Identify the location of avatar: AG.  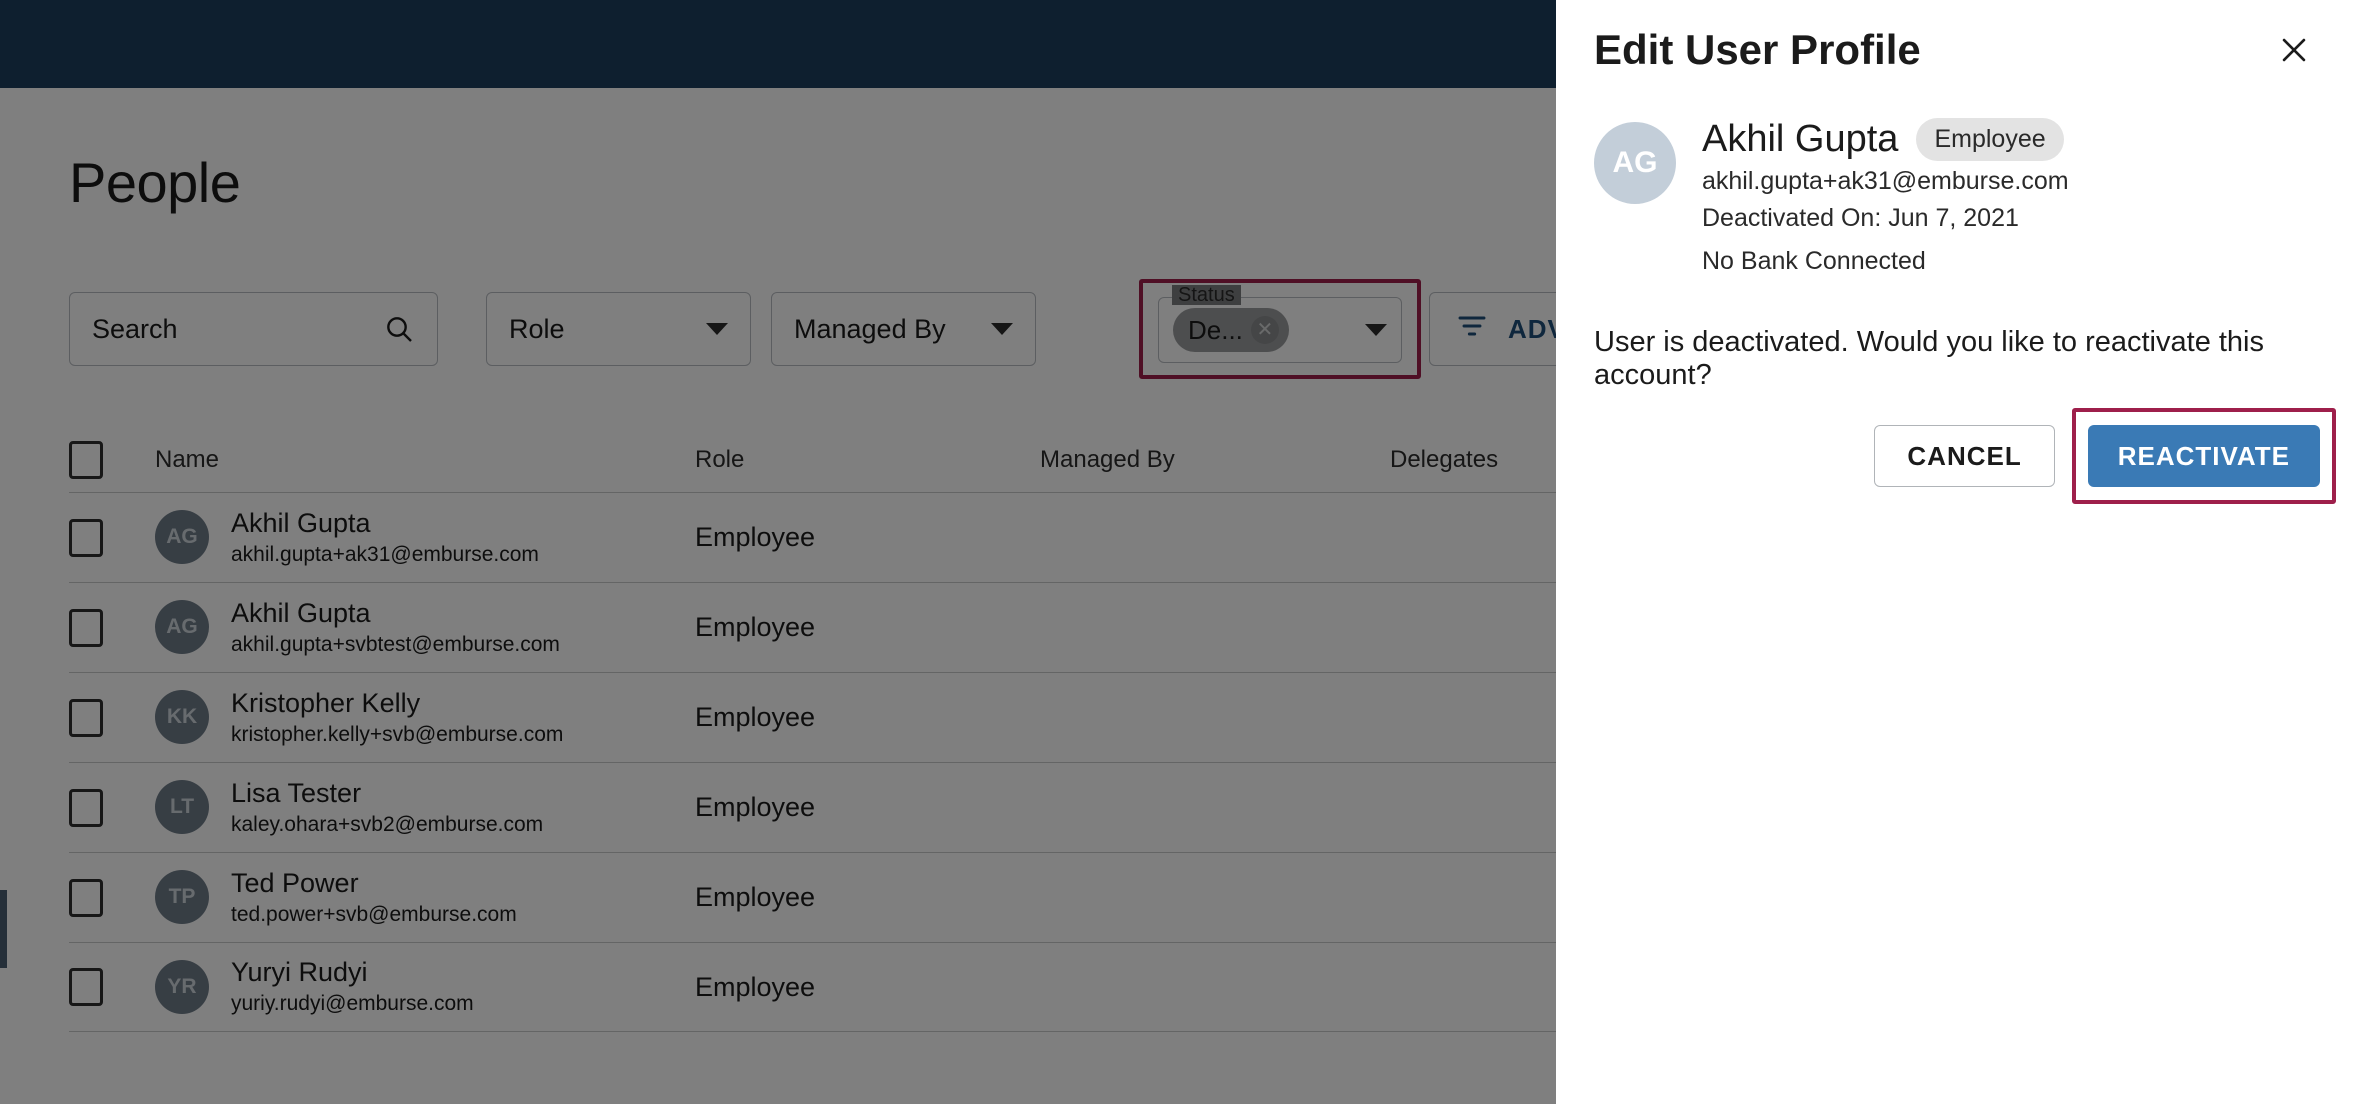
(1635, 163).